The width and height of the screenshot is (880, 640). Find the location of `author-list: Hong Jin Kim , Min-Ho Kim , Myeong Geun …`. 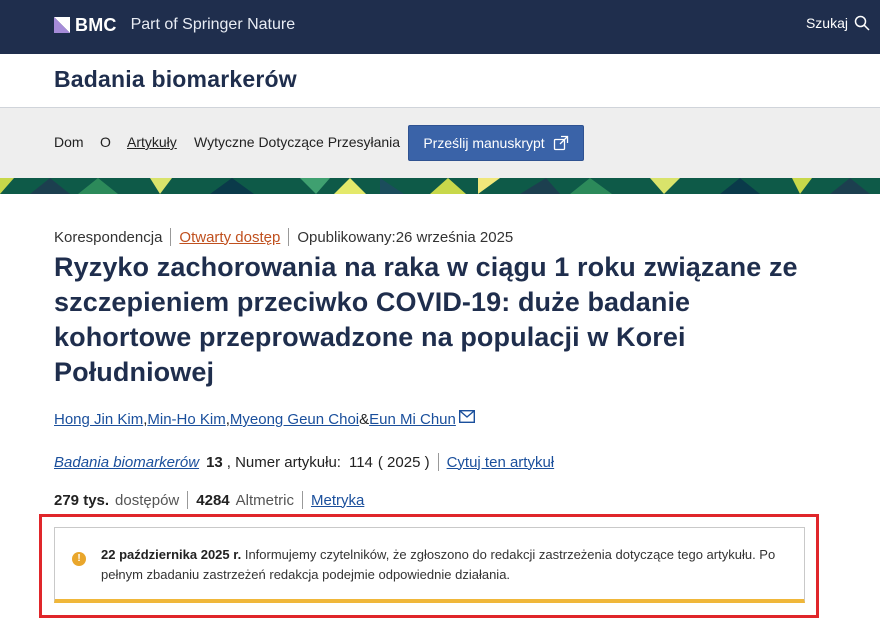

author-list: Hong Jin Kim , Min-Ho Kim , Myeong Geun … is located at coordinates (264, 418).